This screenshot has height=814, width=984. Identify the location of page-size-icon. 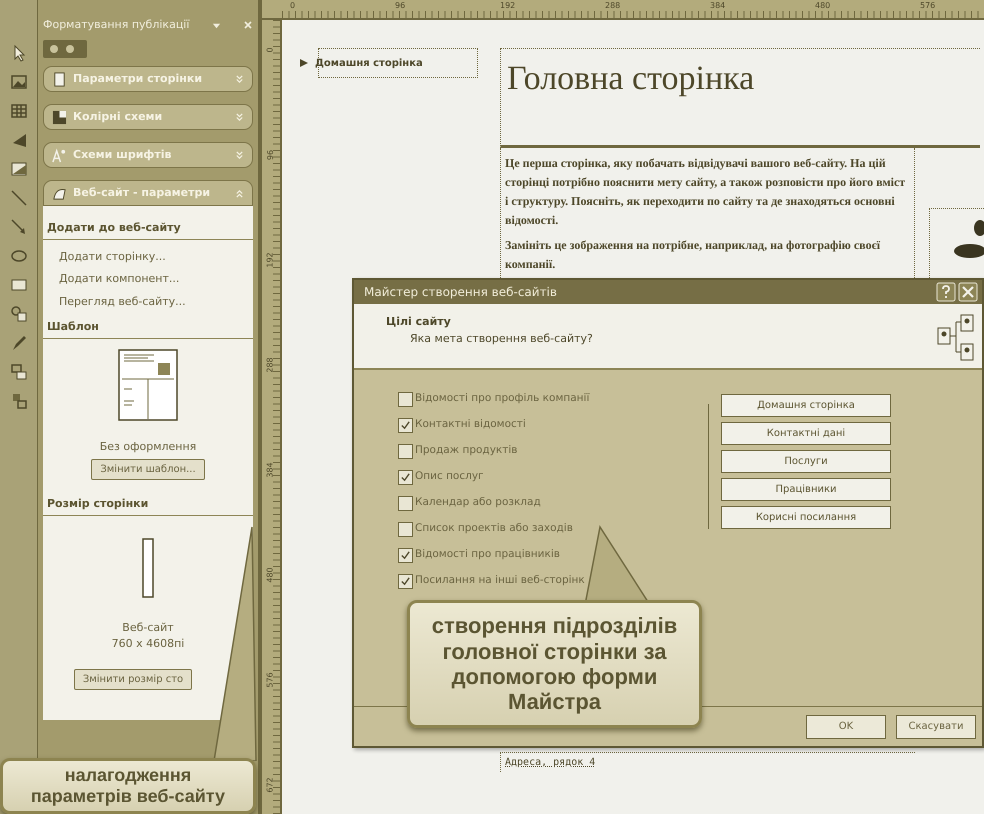
(148, 568).